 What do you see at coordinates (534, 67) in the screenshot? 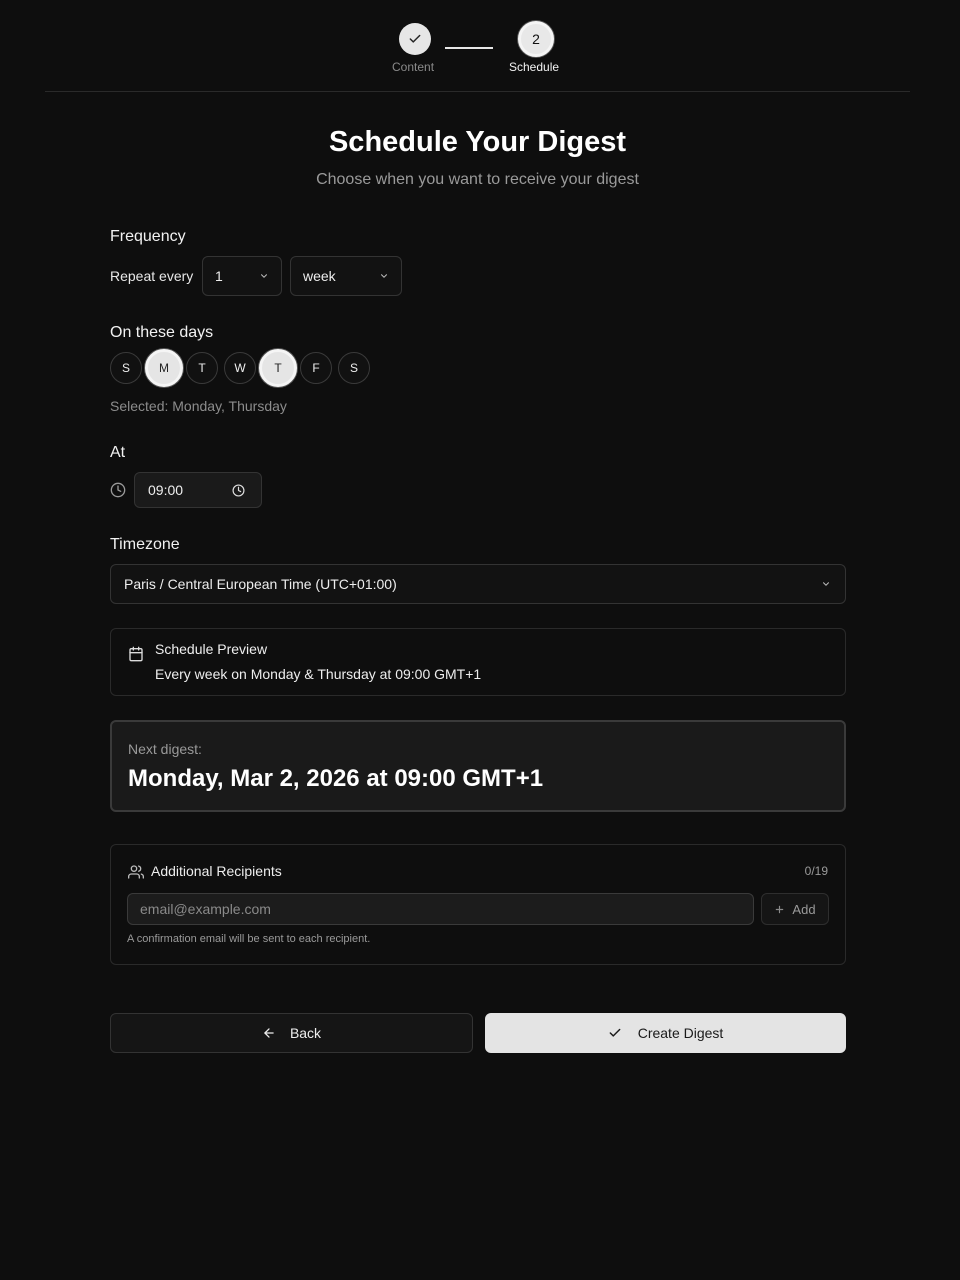
I see `step-label-schedule: Schedule` at bounding box center [534, 67].